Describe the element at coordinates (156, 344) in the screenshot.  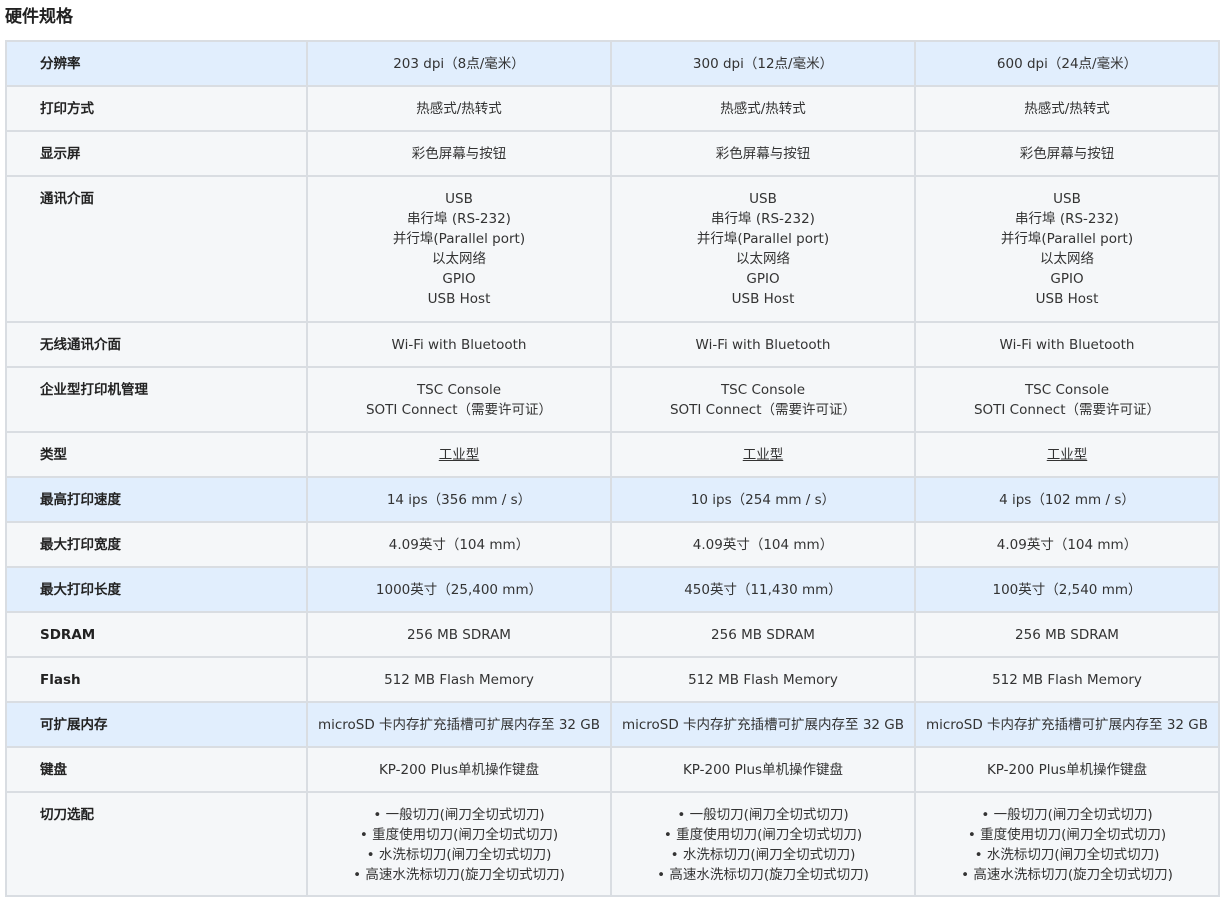
I see `spec-label: 无线通讯介面` at that location.